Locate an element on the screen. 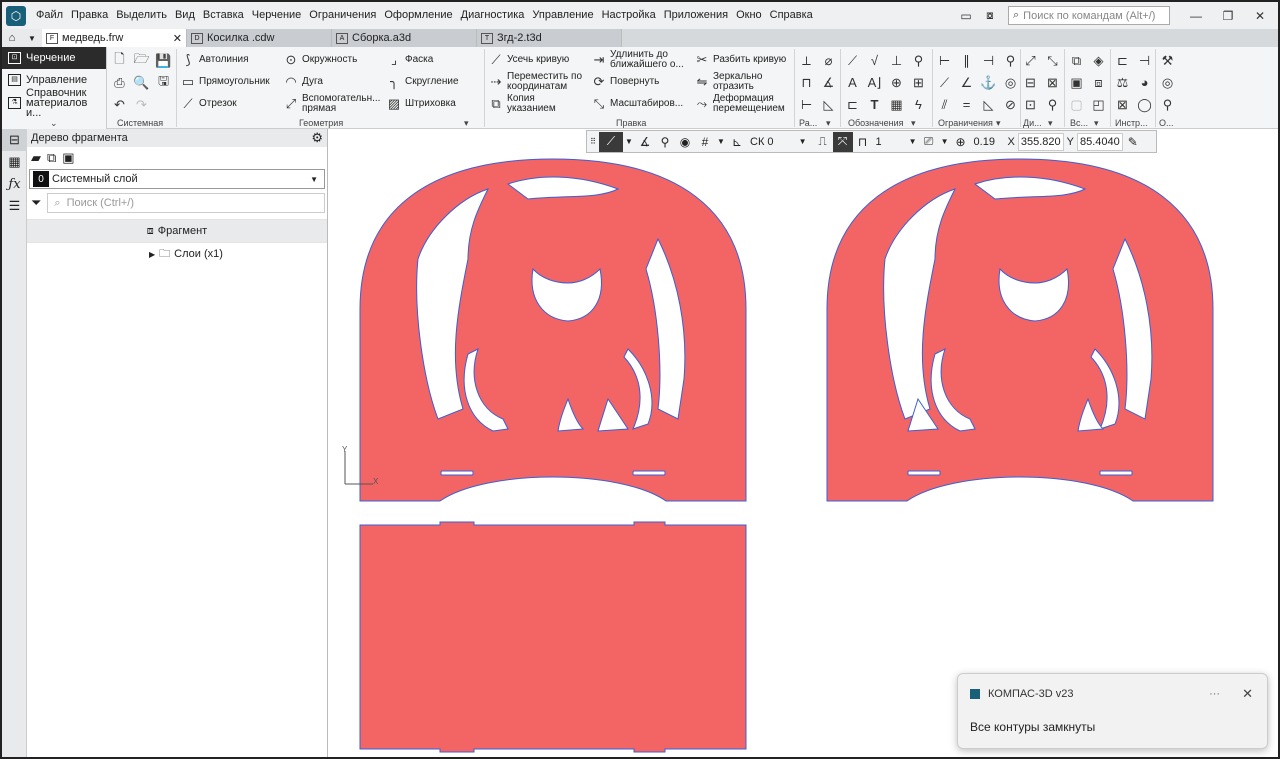 This screenshot has width=1280, height=759. triangle-icon: ◺ is located at coordinates (988, 104).